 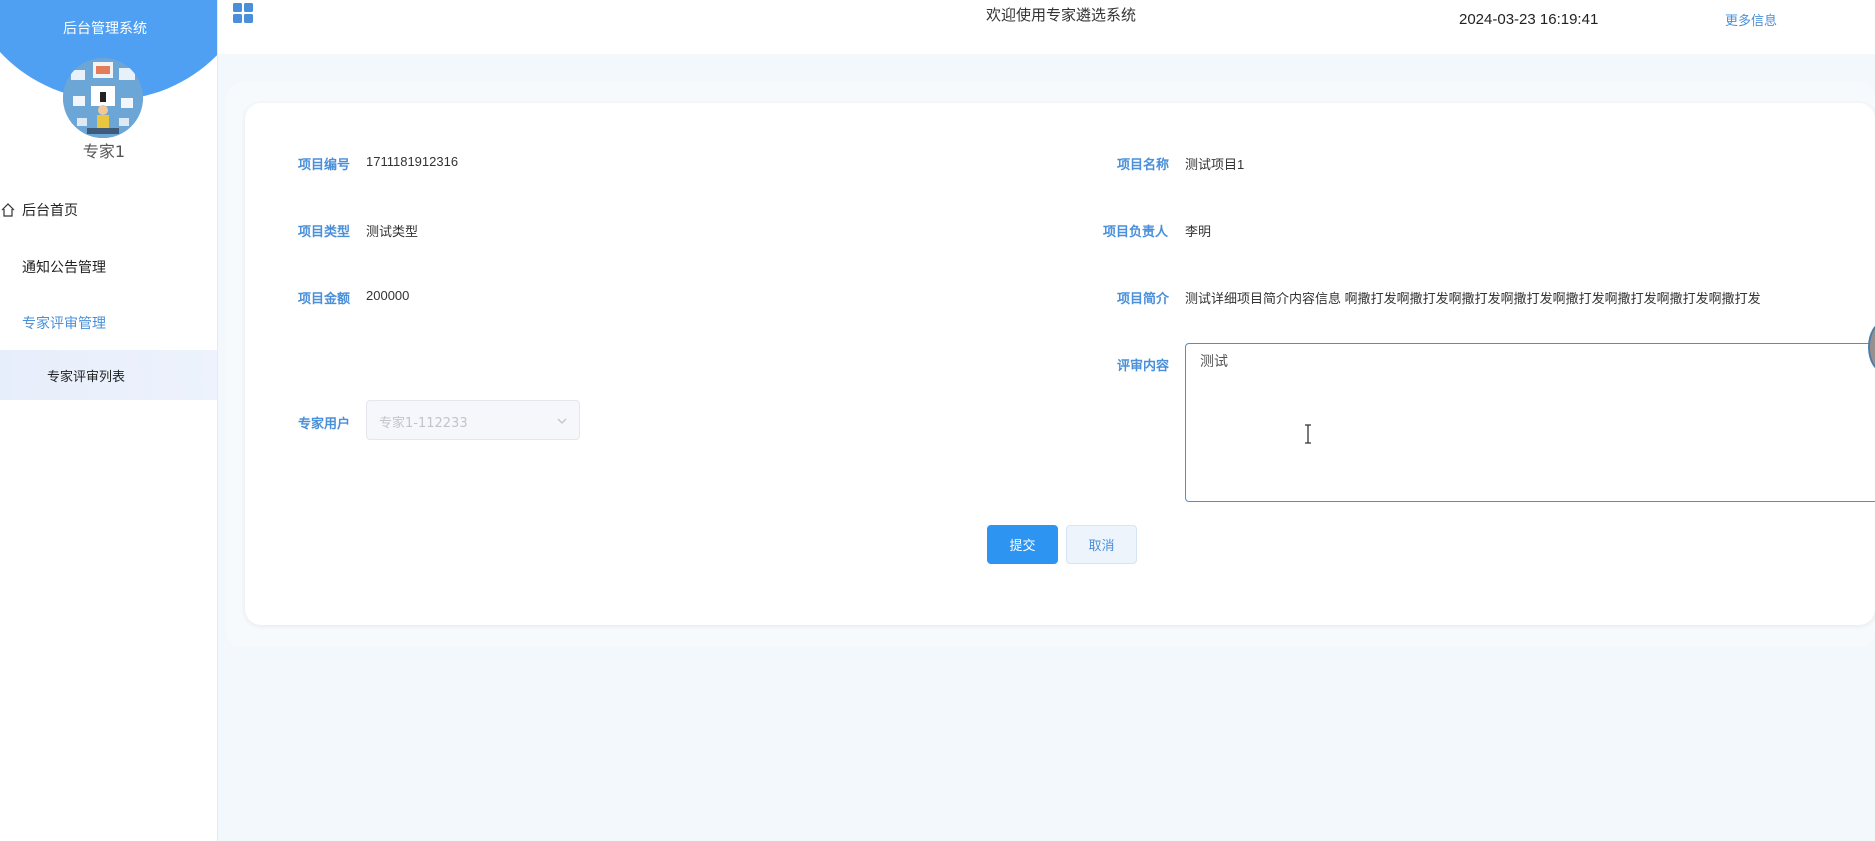 I want to click on cancel-button: 取消, so click(x=1101, y=544).